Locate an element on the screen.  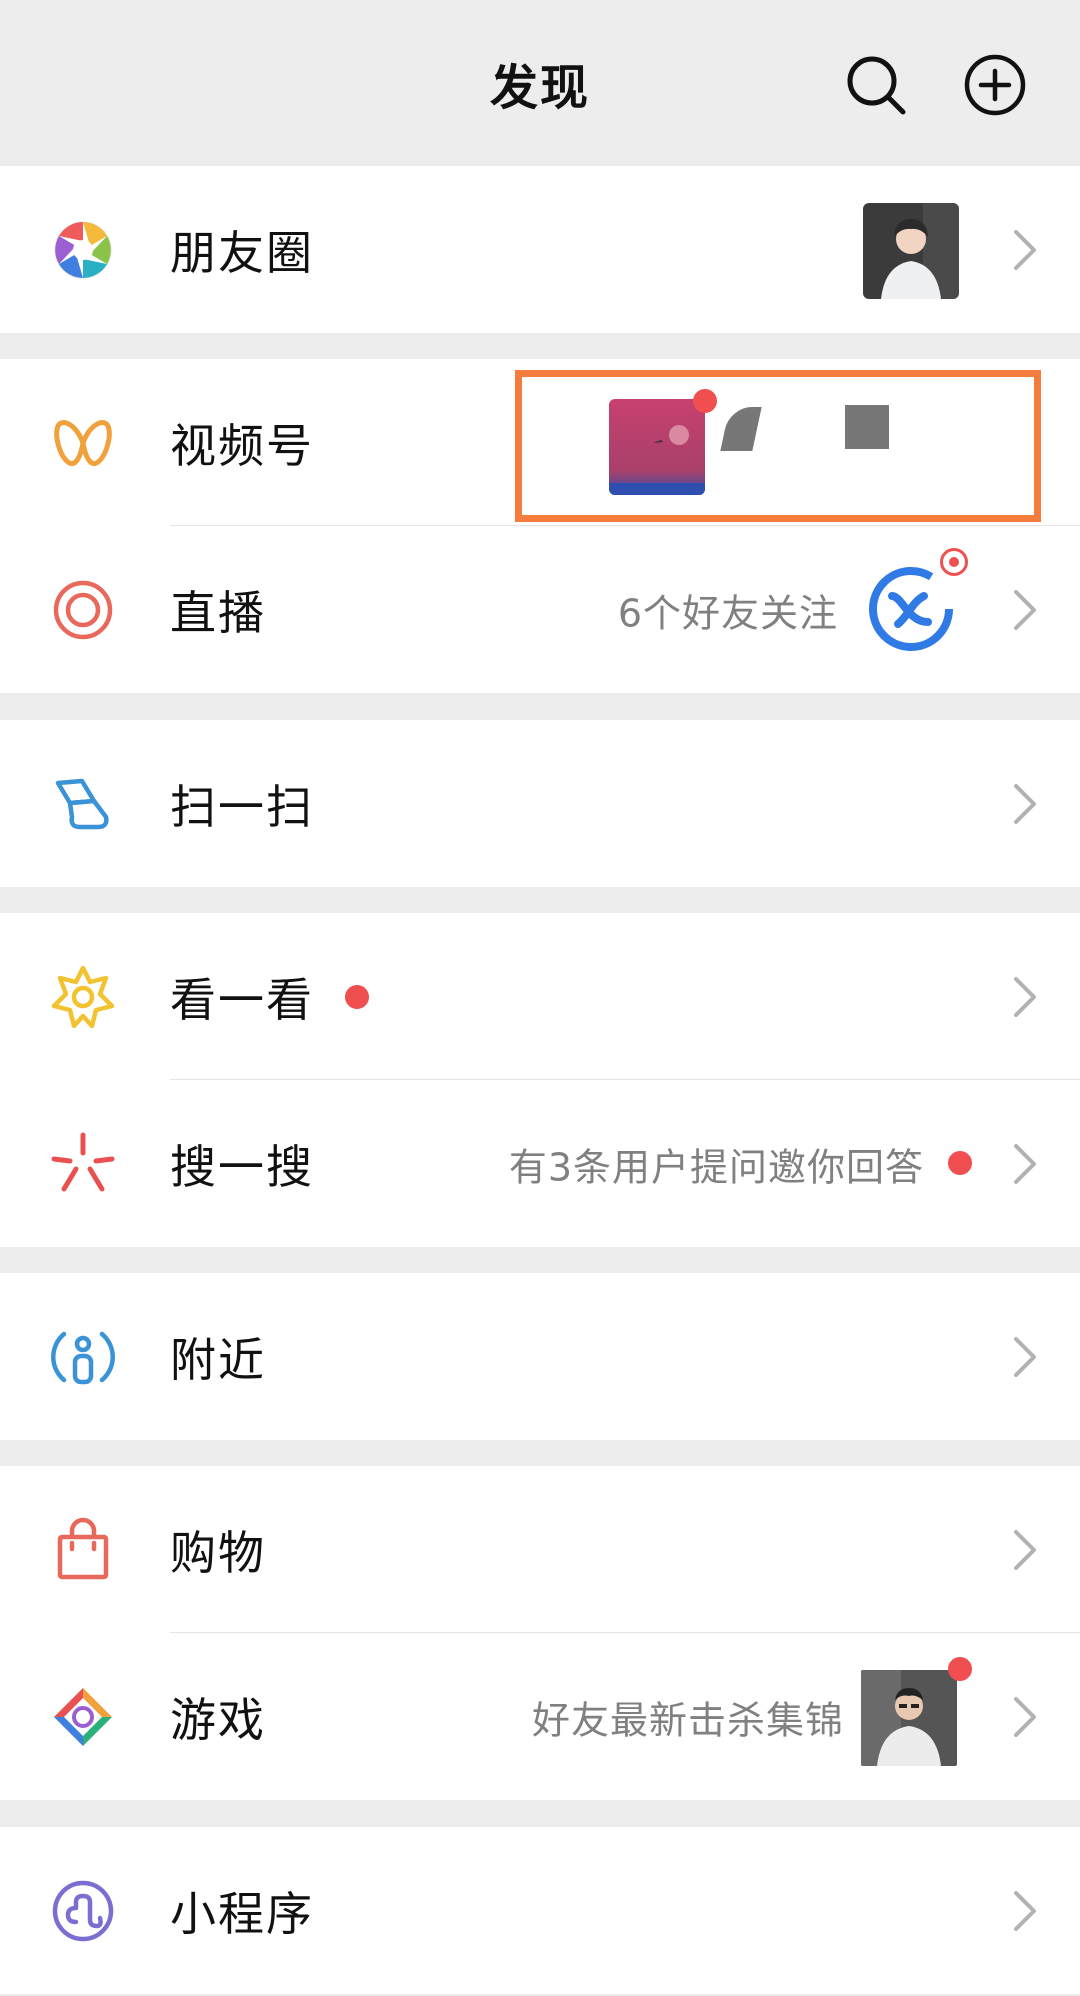
top-stories-red-dot is located at coordinates (357, 997).